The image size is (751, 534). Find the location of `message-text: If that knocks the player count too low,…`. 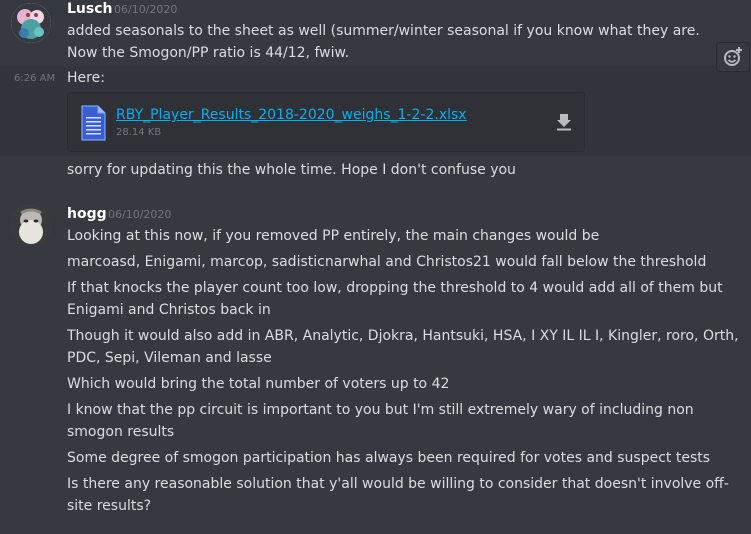

message-text: If that knocks the player count too low,… is located at coordinates (395, 299).